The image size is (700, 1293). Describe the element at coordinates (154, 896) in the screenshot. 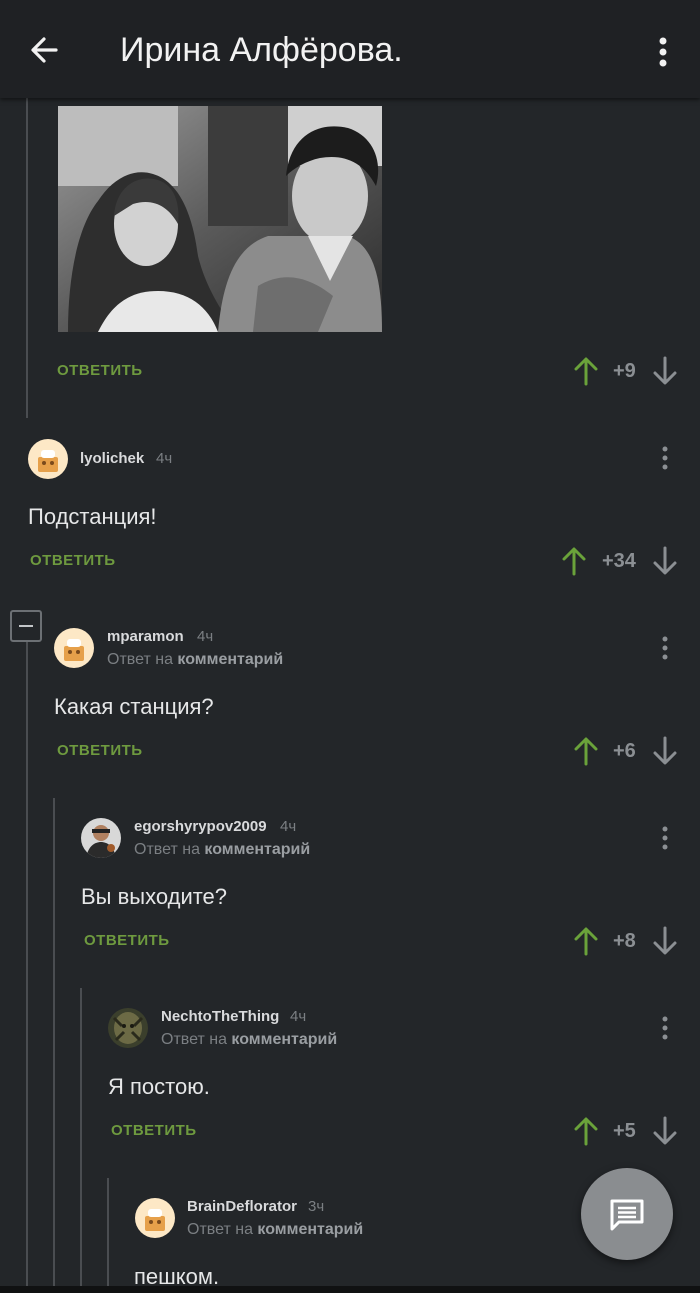

I see `comment-text: Вы выходите?` at that location.